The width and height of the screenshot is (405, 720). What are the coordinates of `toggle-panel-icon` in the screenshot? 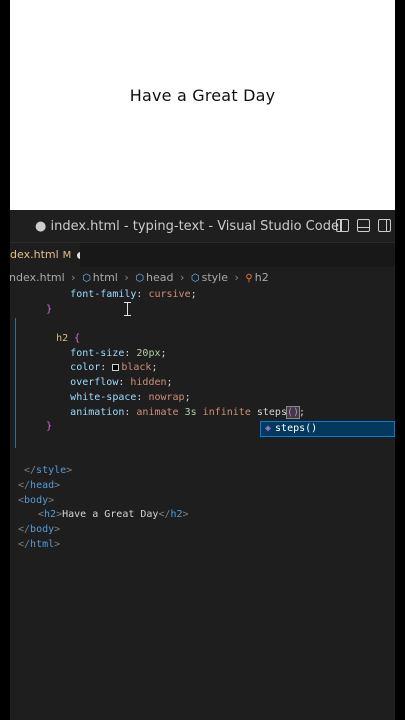 It's located at (363, 225).